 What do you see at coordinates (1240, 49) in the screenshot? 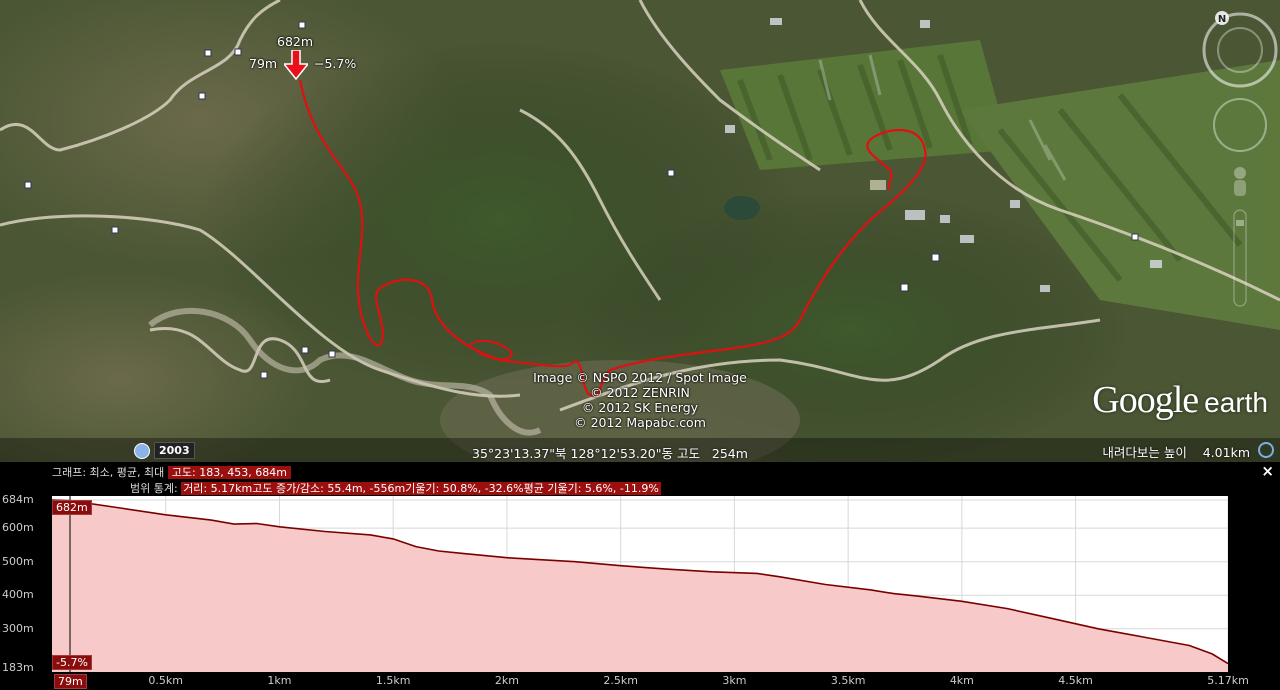
I see `compass-ring: N` at bounding box center [1240, 49].